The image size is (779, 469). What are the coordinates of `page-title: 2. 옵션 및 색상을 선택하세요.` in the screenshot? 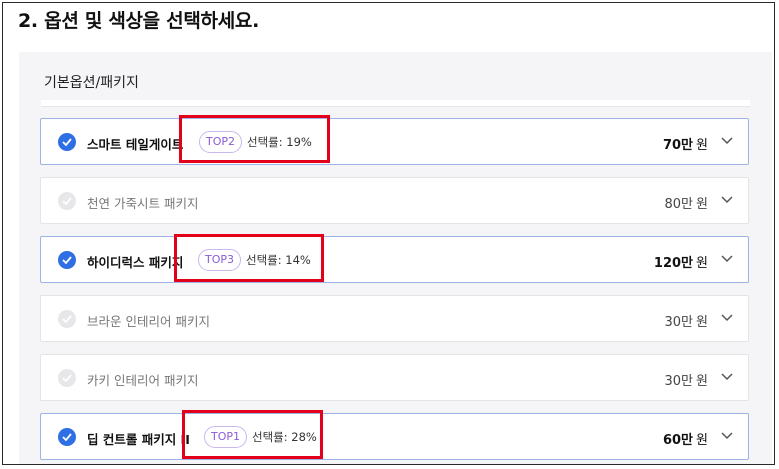 It's located at (138, 21).